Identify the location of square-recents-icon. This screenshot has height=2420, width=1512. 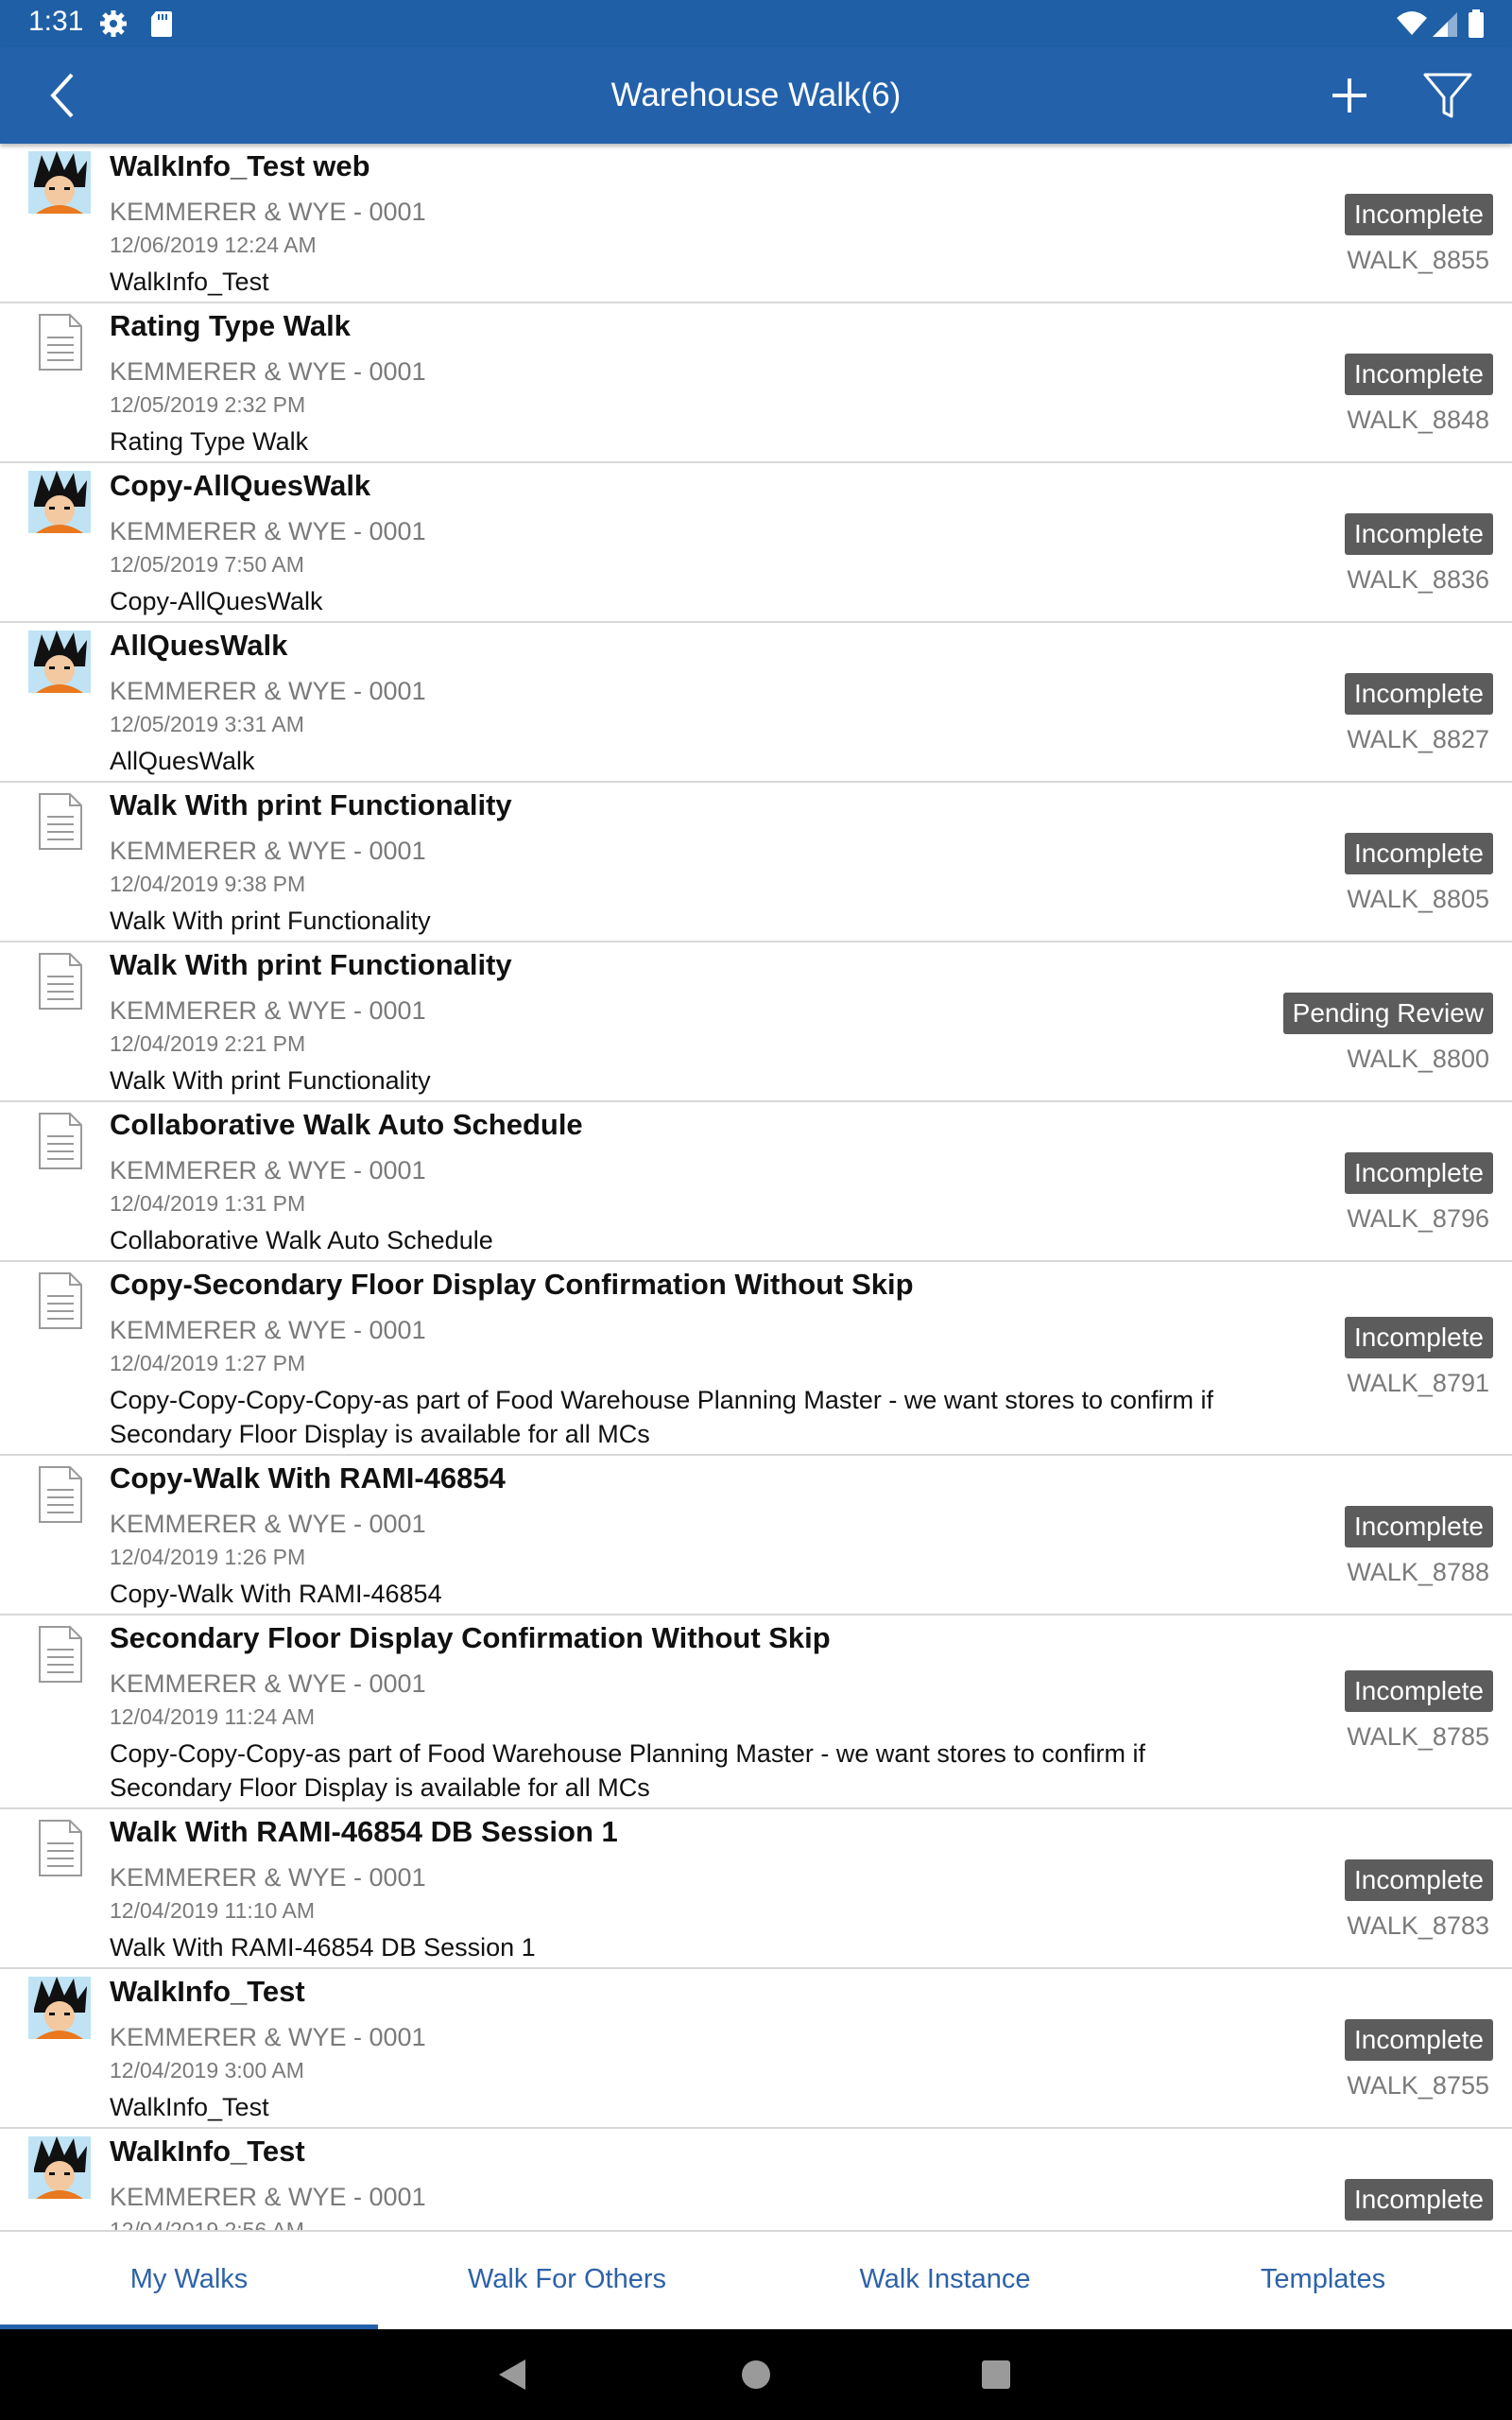
(996, 2374).